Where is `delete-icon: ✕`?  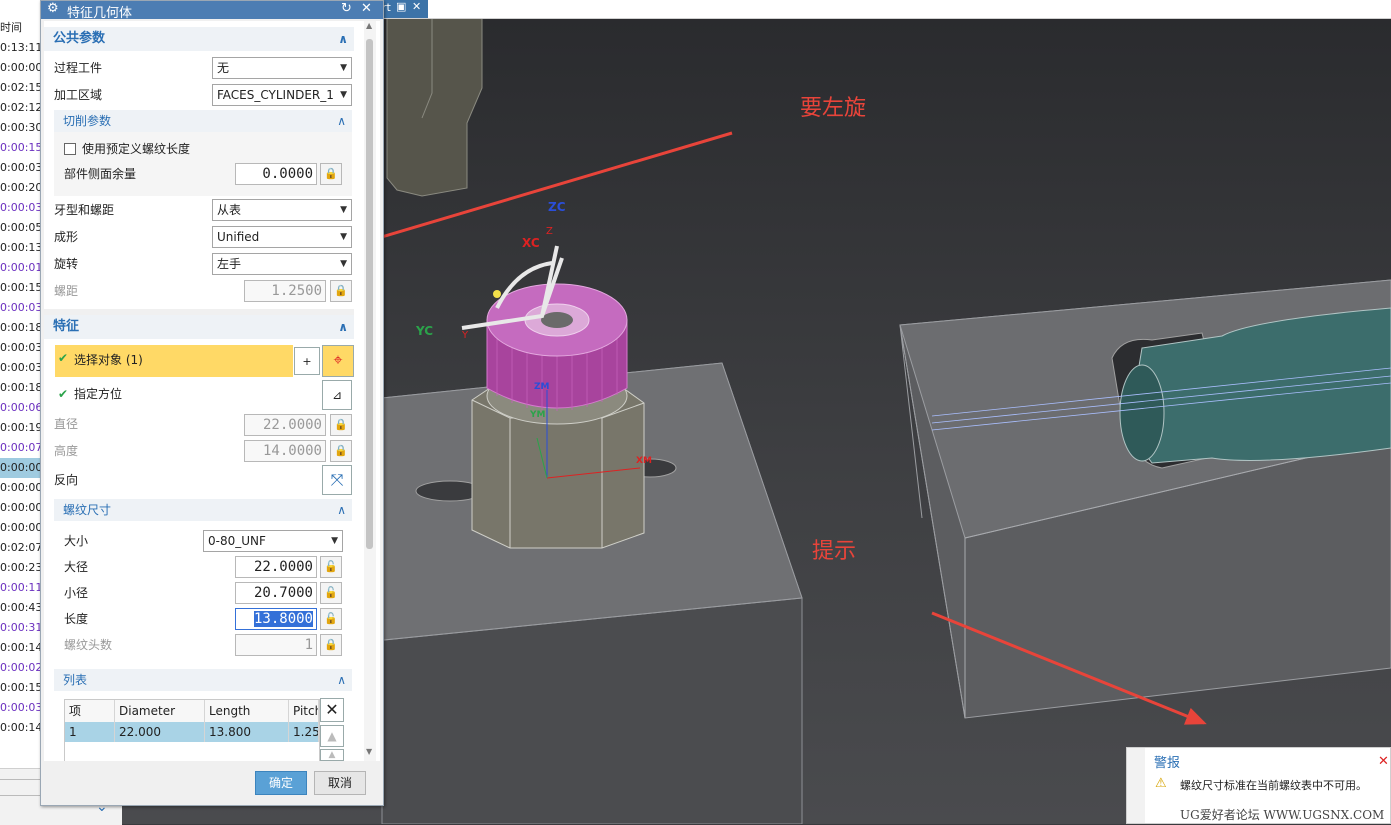 delete-icon: ✕ is located at coordinates (332, 710).